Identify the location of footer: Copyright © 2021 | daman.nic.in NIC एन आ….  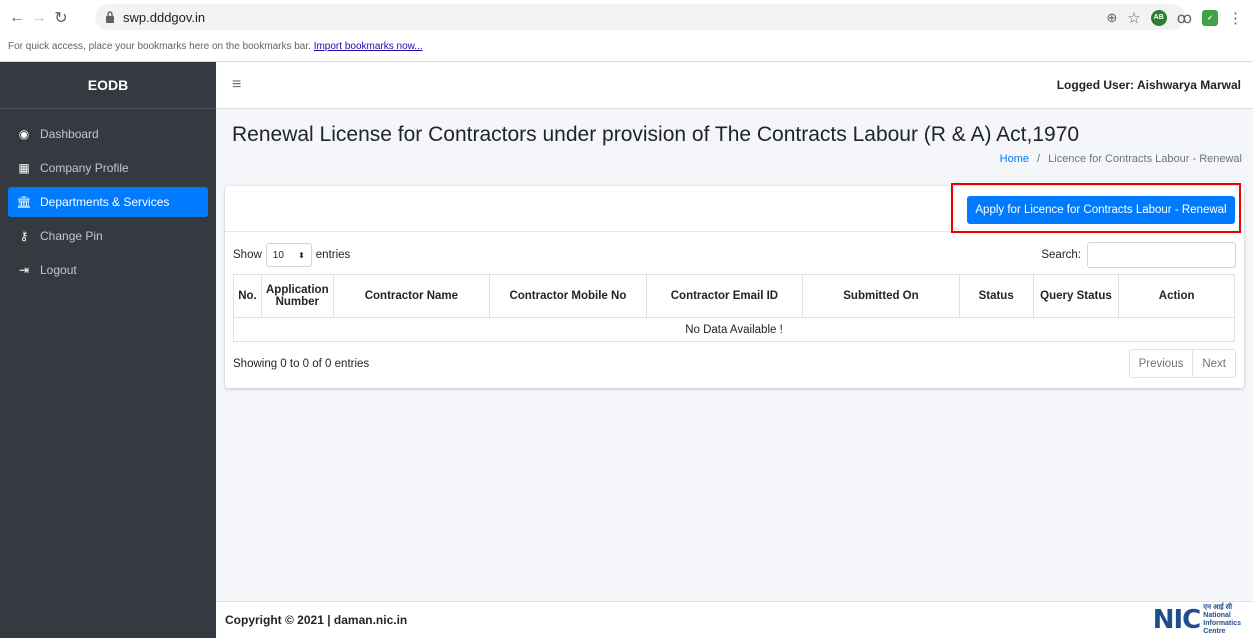
(734, 619).